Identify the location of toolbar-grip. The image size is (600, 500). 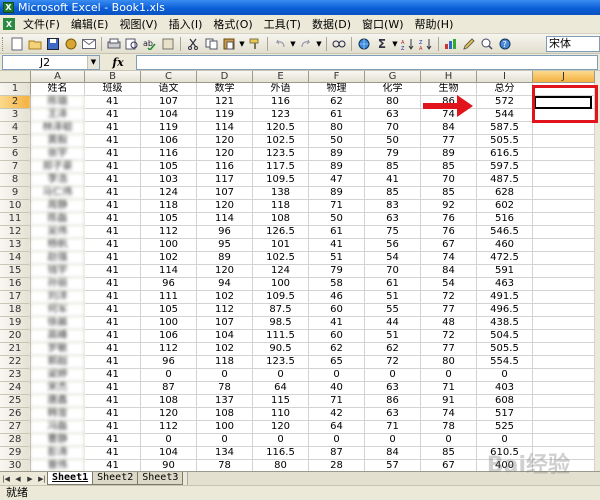
(3, 43).